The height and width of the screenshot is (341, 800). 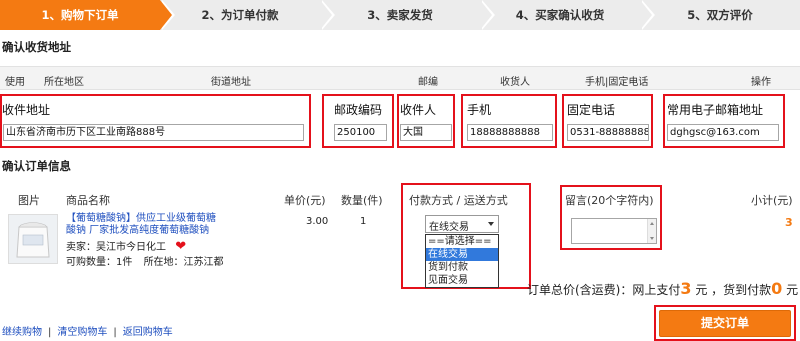 What do you see at coordinates (567, 15) in the screenshot?
I see `step-4: 4、买家确认收货` at bounding box center [567, 15].